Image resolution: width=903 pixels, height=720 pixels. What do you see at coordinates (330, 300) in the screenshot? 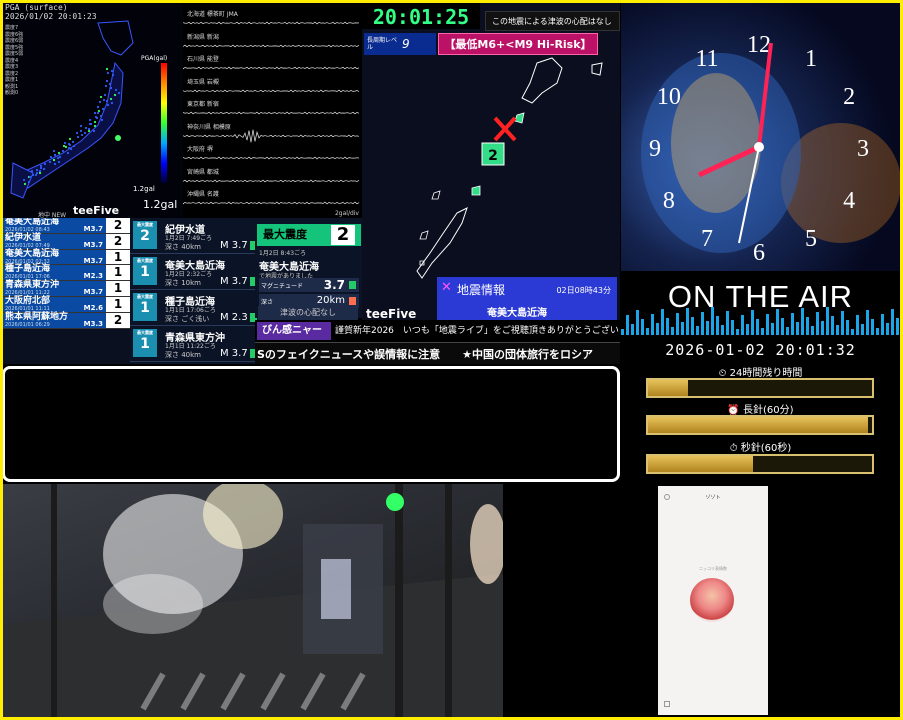
I see `depth-value: 20km` at bounding box center [330, 300].